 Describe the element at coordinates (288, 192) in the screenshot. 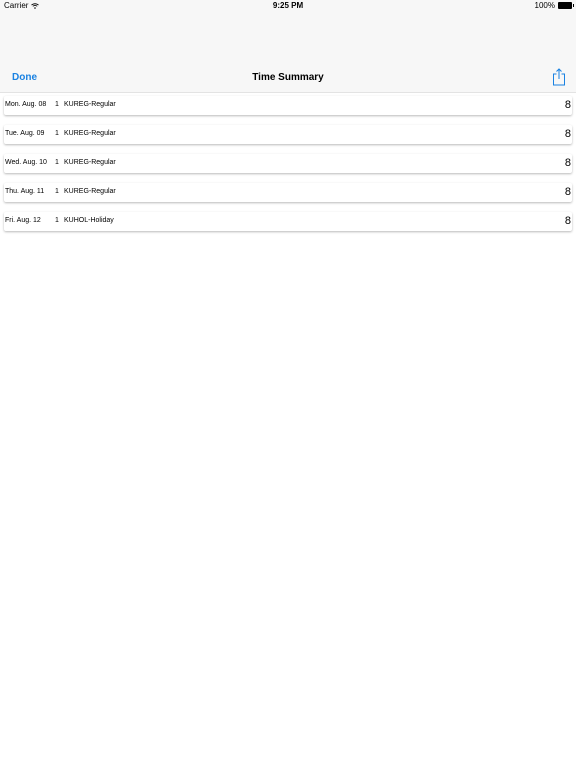

I see `time-entry-row: Thu. Aug. 11 1 KUREG-Regular 8` at that location.